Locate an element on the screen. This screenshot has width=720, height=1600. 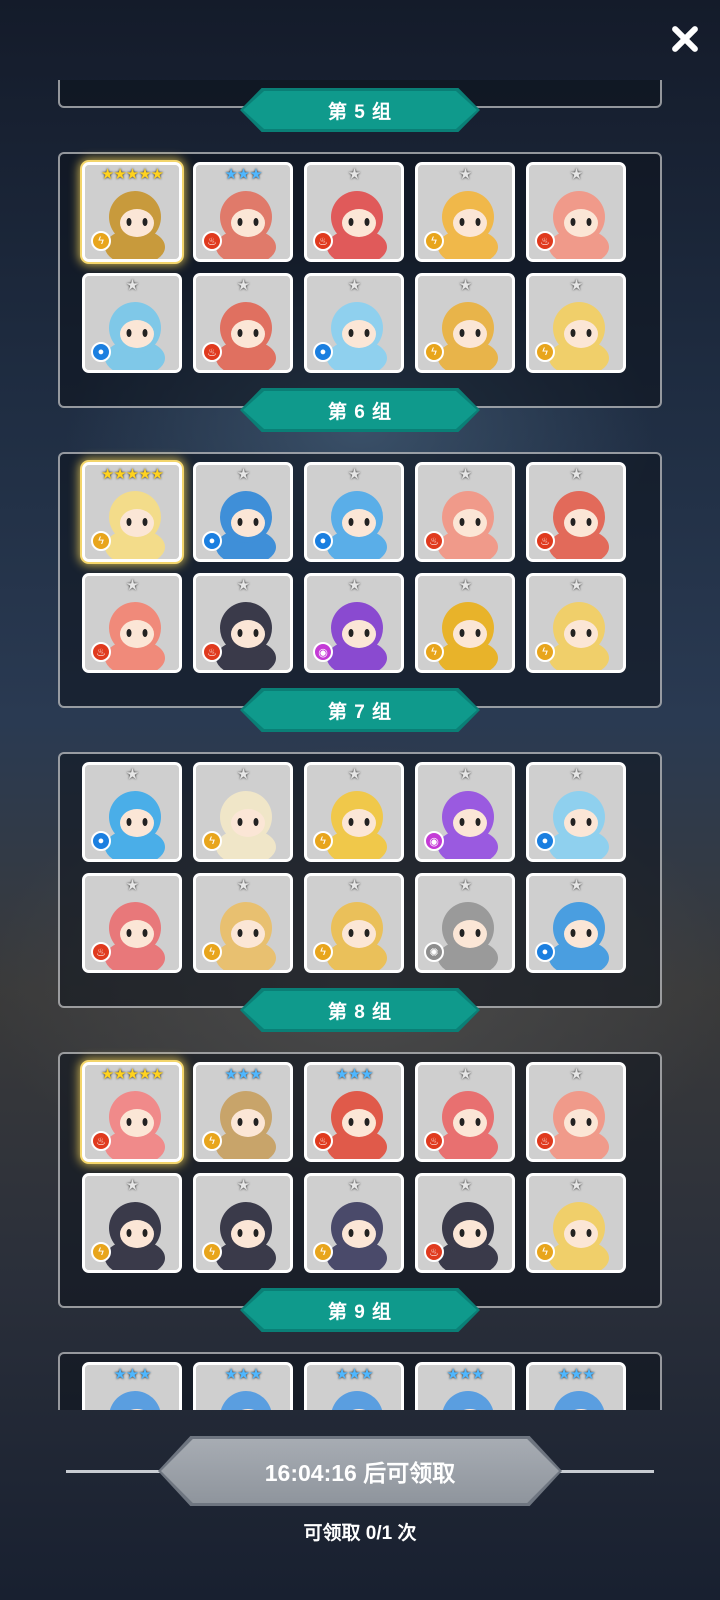
hero-card-cat-girl: ★ ● is located at coordinates (132, 323).